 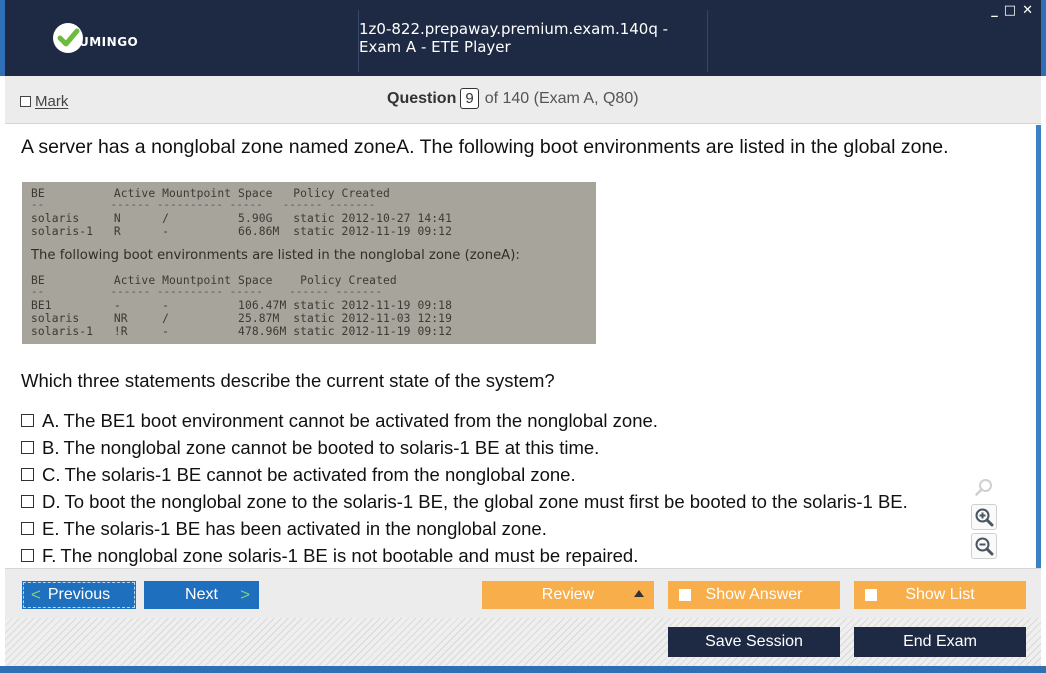 I want to click on mark-checkbox-box, so click(x=25, y=101).